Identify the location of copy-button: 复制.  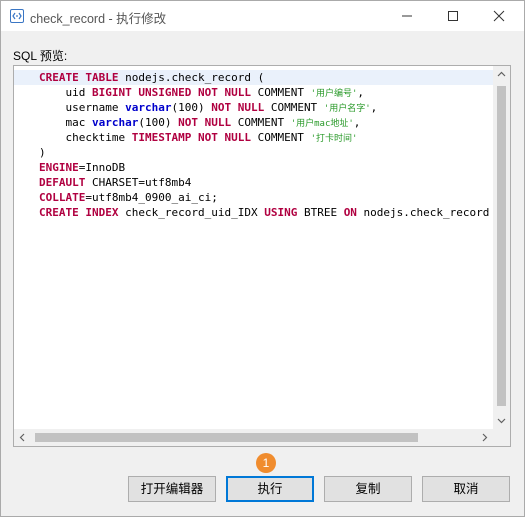
(368, 489).